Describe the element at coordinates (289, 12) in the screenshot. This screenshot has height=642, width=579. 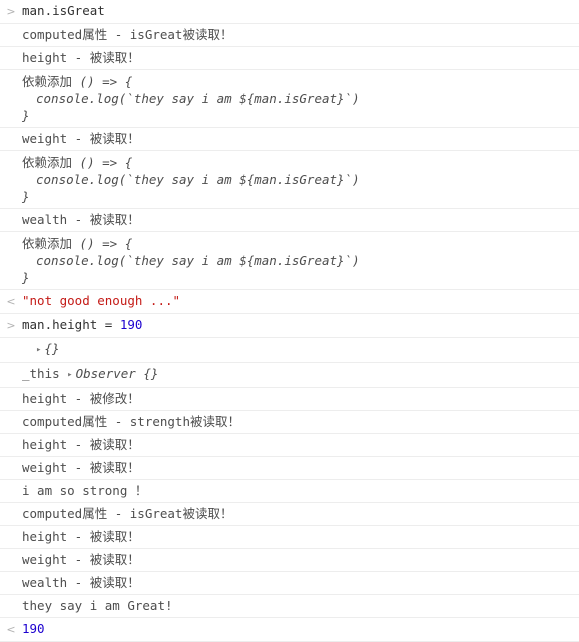
I see `console-input-row: > man.isGreat` at that location.